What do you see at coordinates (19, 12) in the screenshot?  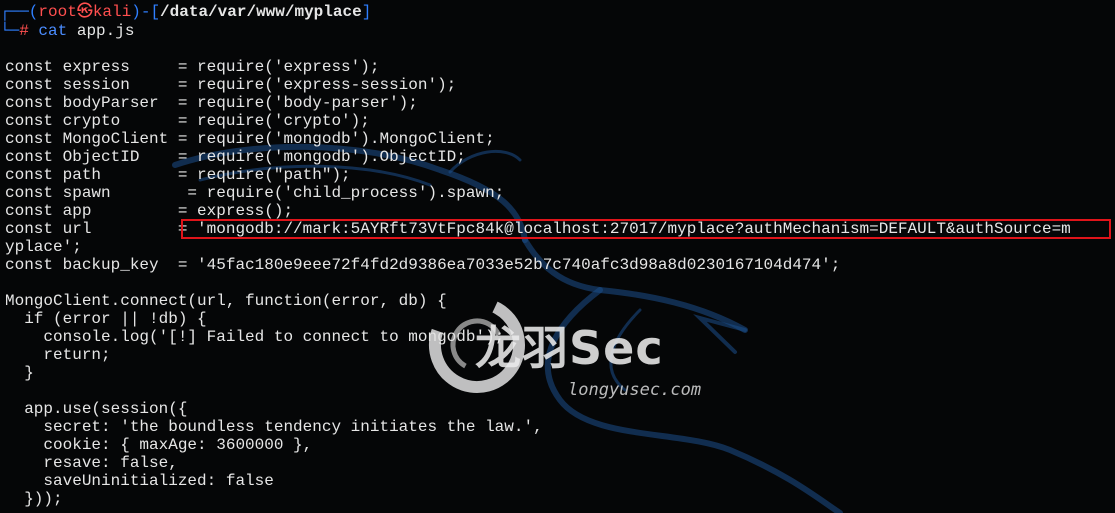 I see `prompt-frame-left: ┌──(` at bounding box center [19, 12].